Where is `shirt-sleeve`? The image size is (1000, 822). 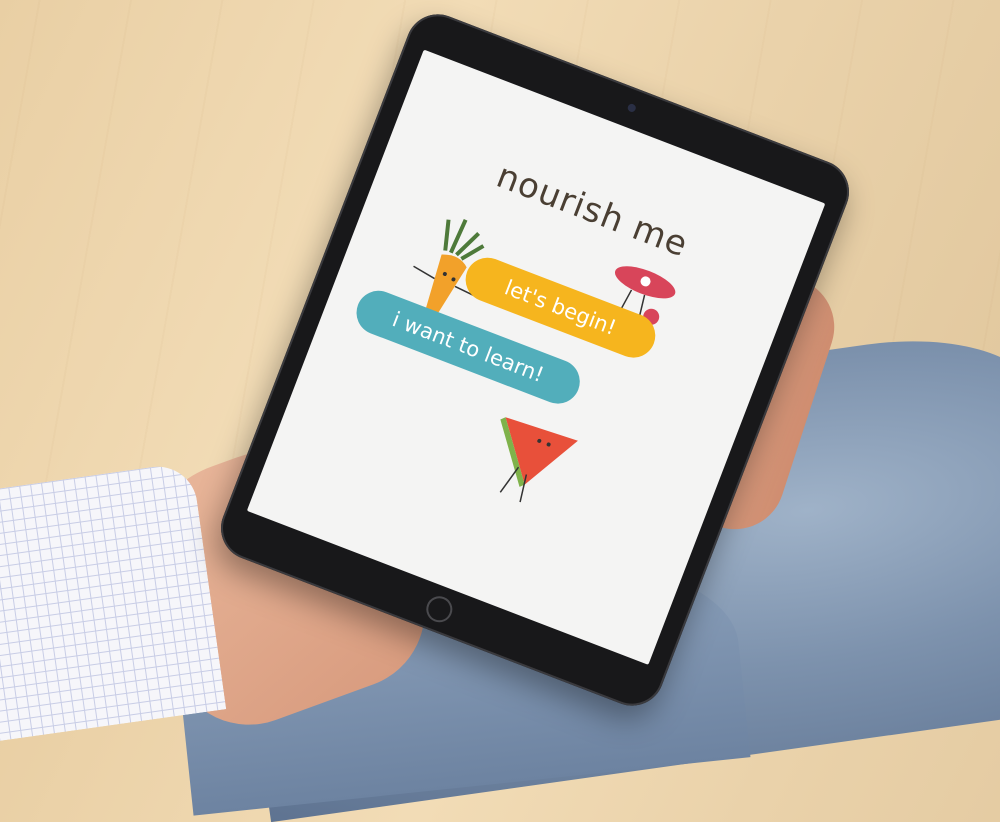
shirt-sleeve is located at coordinates (113, 602).